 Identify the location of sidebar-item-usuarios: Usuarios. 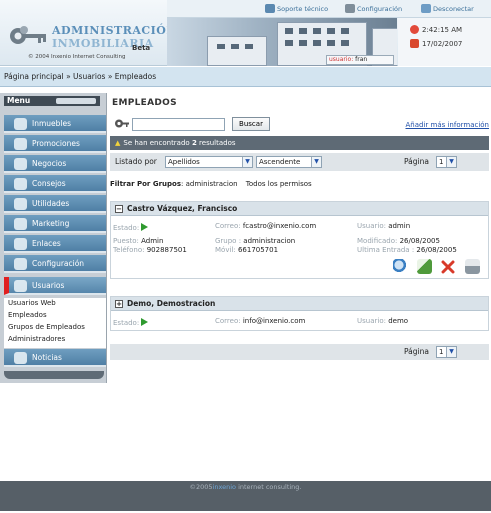
(55, 286).